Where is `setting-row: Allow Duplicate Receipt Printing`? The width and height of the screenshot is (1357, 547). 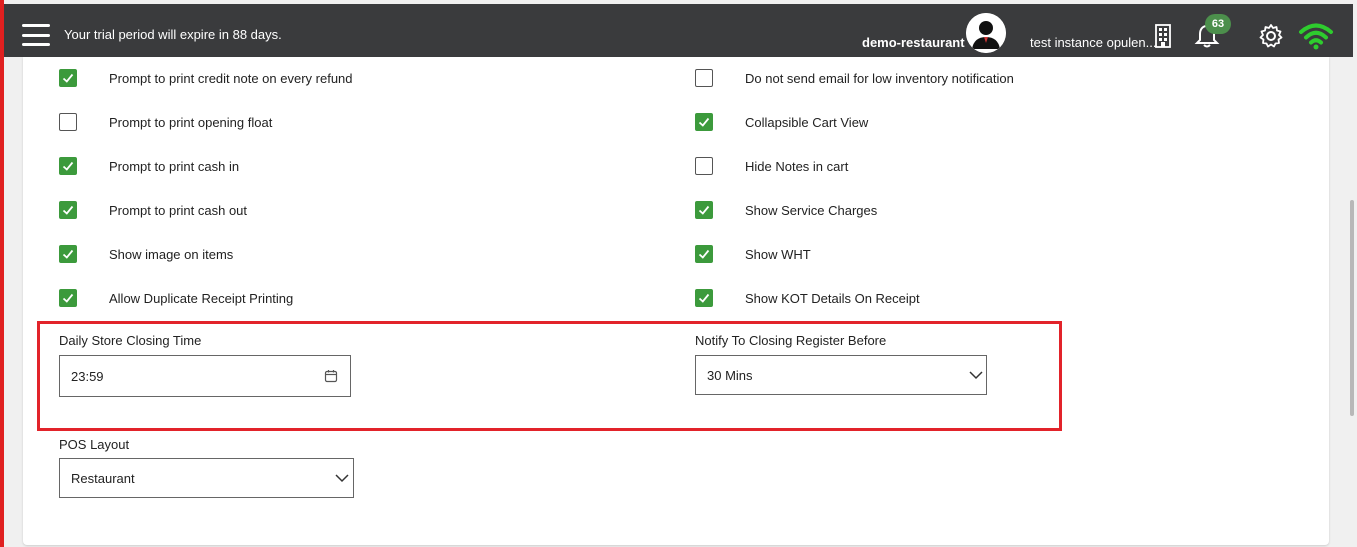 setting-row: Allow Duplicate Receipt Printing is located at coordinates (176, 298).